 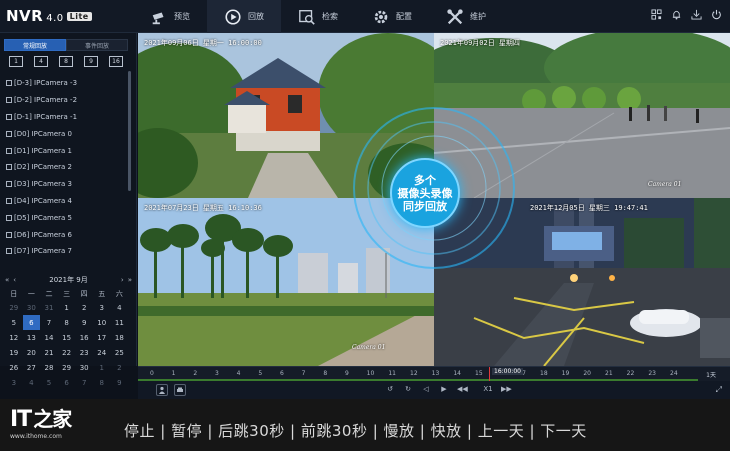 I want to click on fast-icon: ▶▶, so click(x=506, y=389).